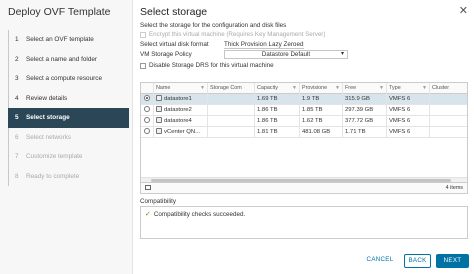 Image resolution: width=474 pixels, height=274 pixels. Describe the element at coordinates (304, 187) in the screenshot. I see `grid-footer: 4 items` at that location.